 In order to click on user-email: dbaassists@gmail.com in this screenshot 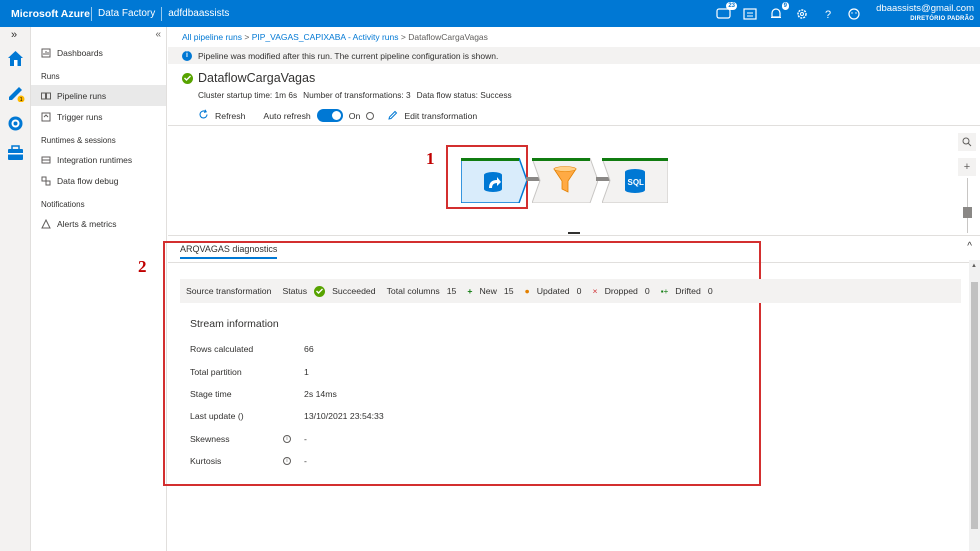, I will do `click(925, 8)`.